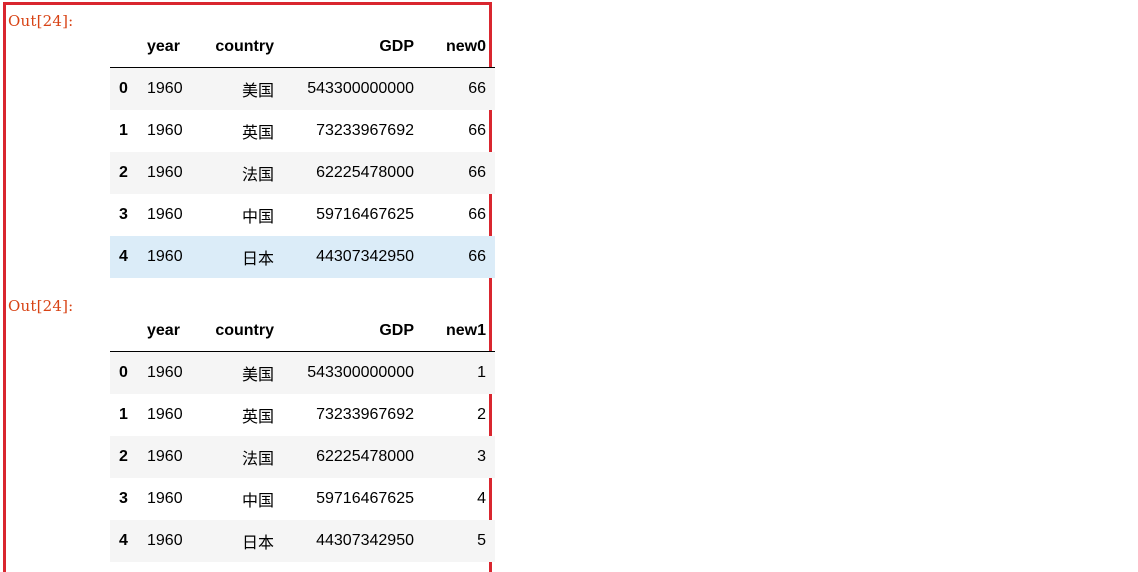  I want to click on table-header-row: year country GDP new0, so click(302, 47).